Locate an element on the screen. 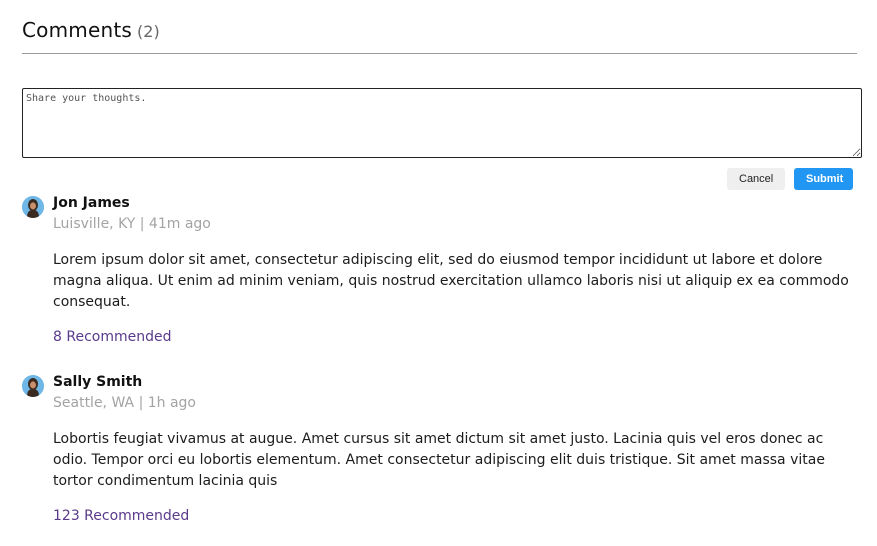 The height and width of the screenshot is (546, 877). comments-header: Comments (2) is located at coordinates (91, 32).